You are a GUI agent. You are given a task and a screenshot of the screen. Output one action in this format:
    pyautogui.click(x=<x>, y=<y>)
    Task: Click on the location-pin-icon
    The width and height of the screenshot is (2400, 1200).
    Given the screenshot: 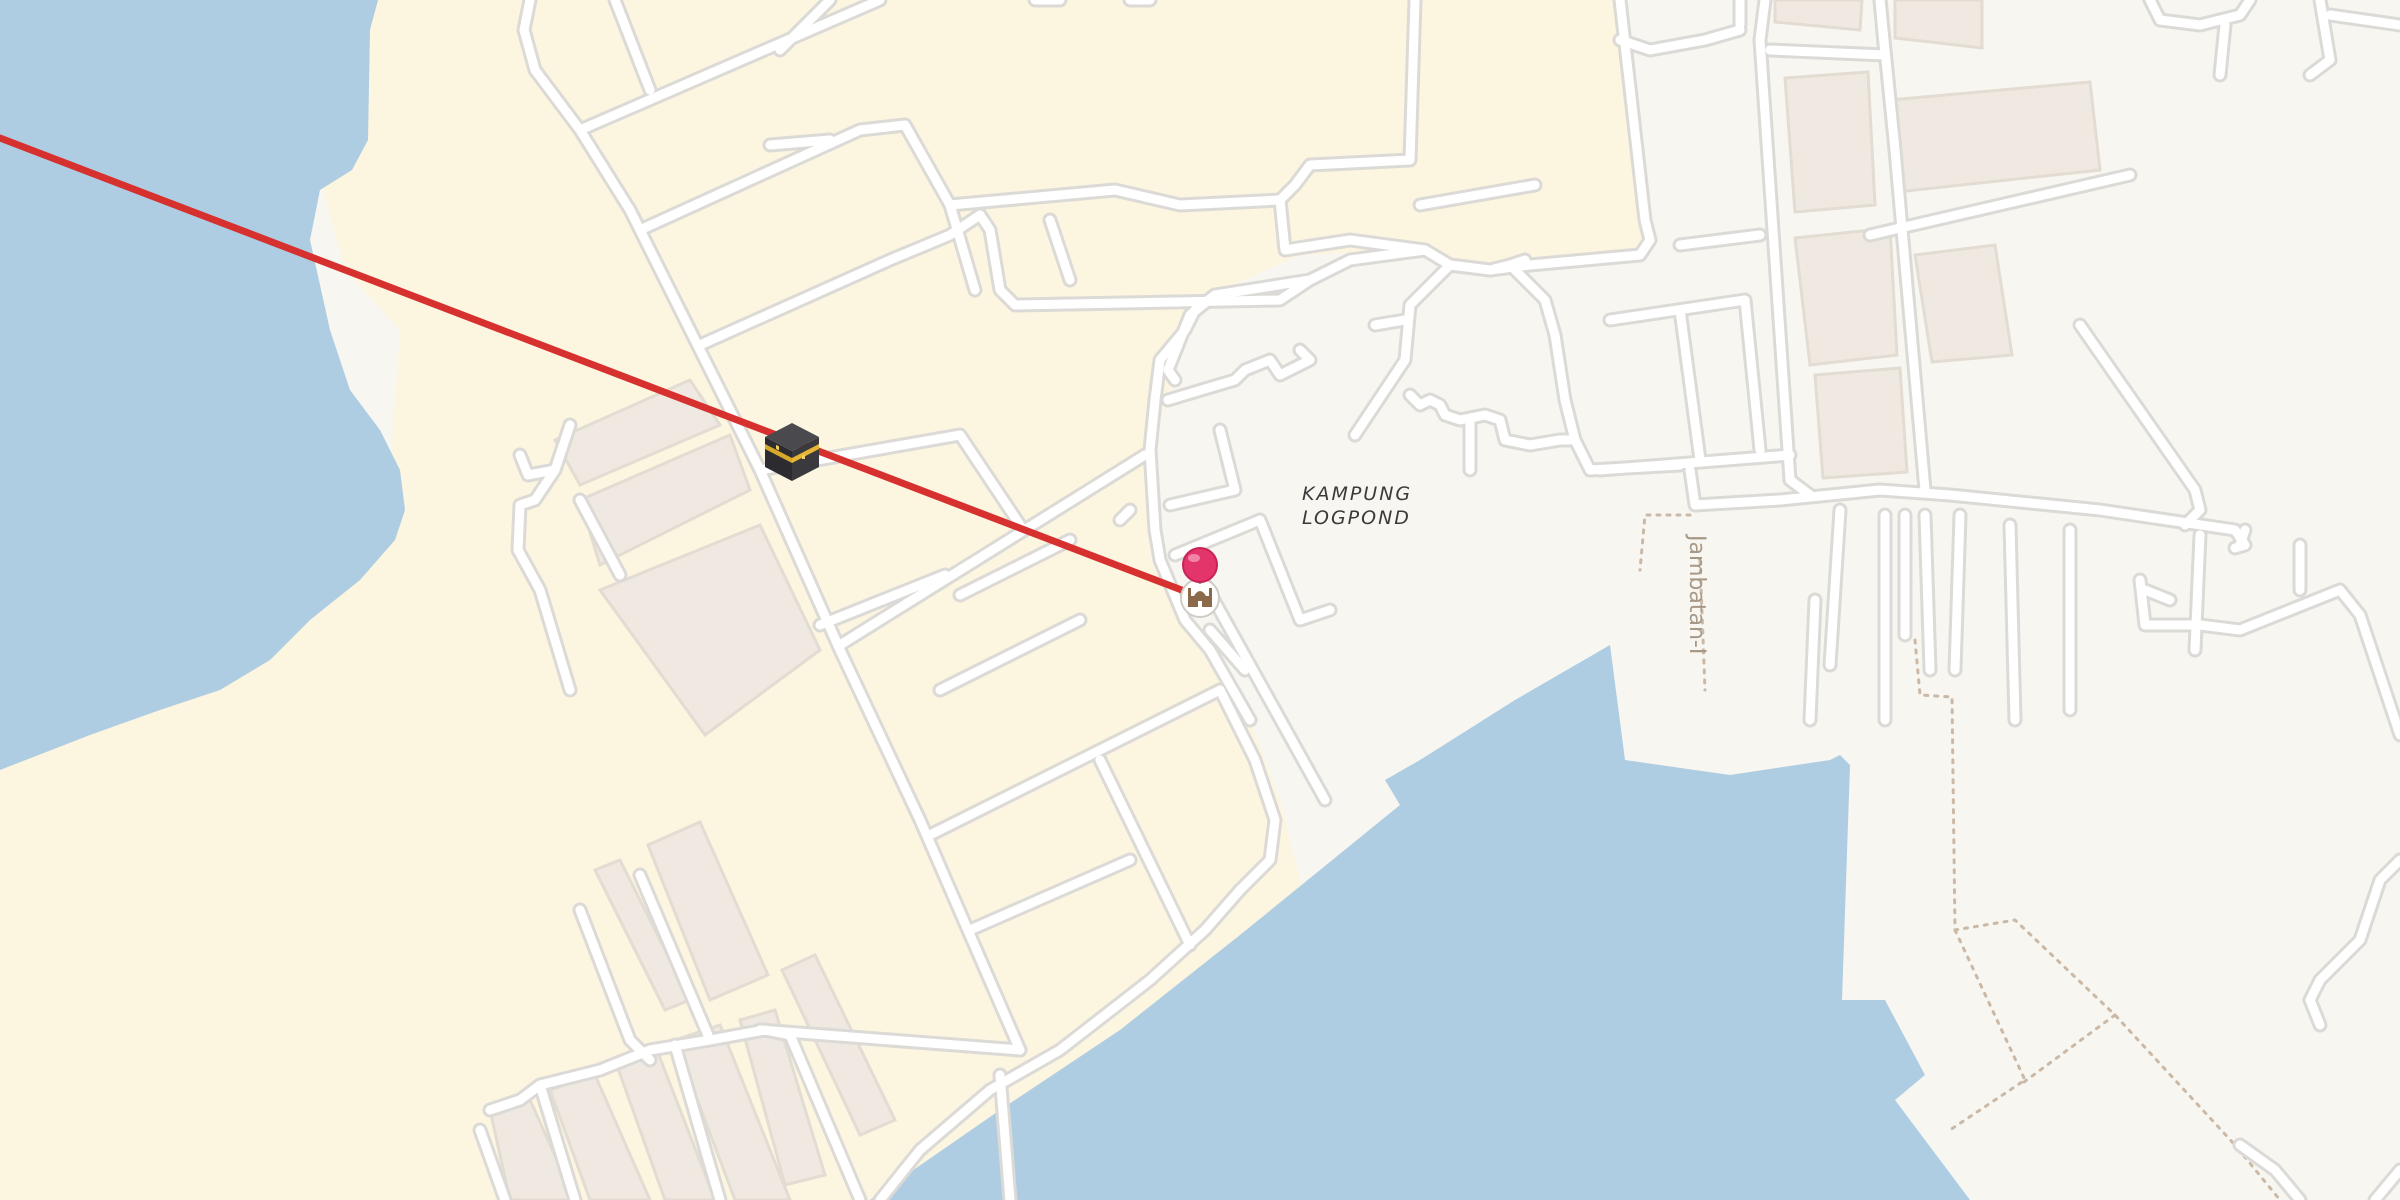 What is the action you would take?
    pyautogui.click(x=1200, y=565)
    